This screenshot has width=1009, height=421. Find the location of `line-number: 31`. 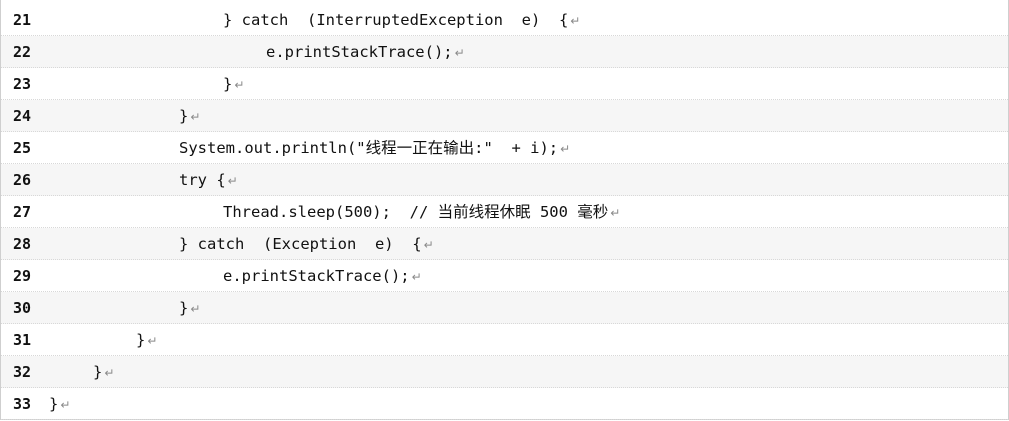

line-number: 31 is located at coordinates (22, 340).